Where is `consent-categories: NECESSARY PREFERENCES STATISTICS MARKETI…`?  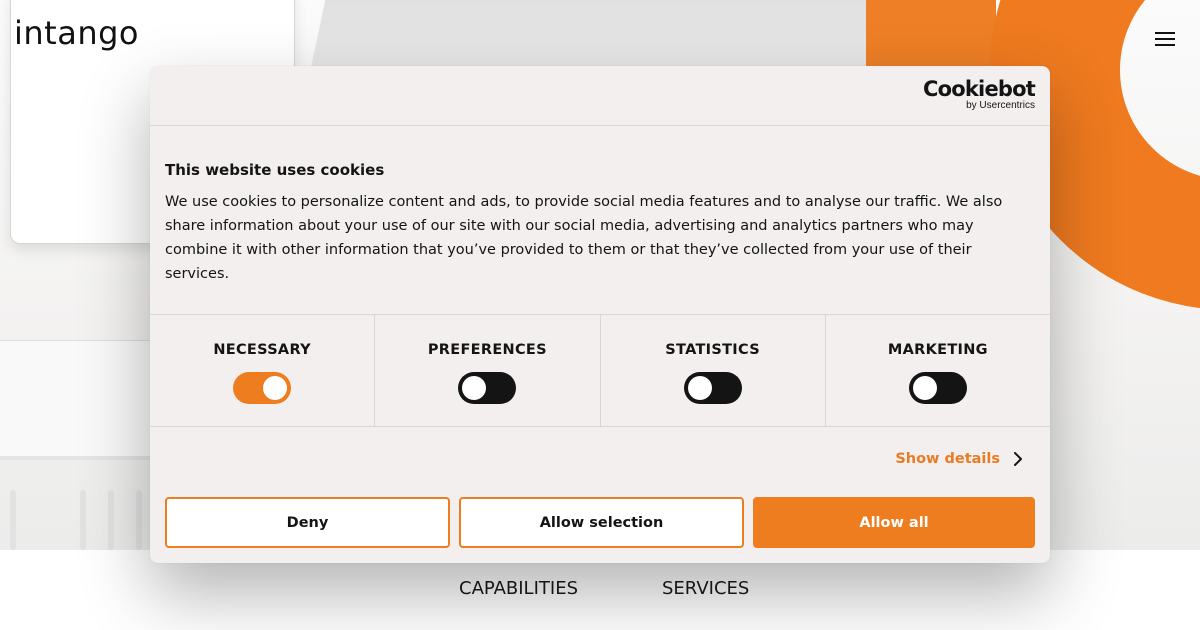
consent-categories: NECESSARY PREFERENCES STATISTICS MARKETI… is located at coordinates (600, 370).